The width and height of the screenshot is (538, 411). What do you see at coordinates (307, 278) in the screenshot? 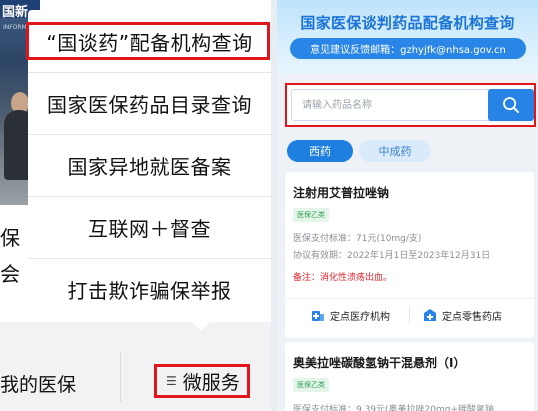
I see `remark-label: 备注：` at bounding box center [307, 278].